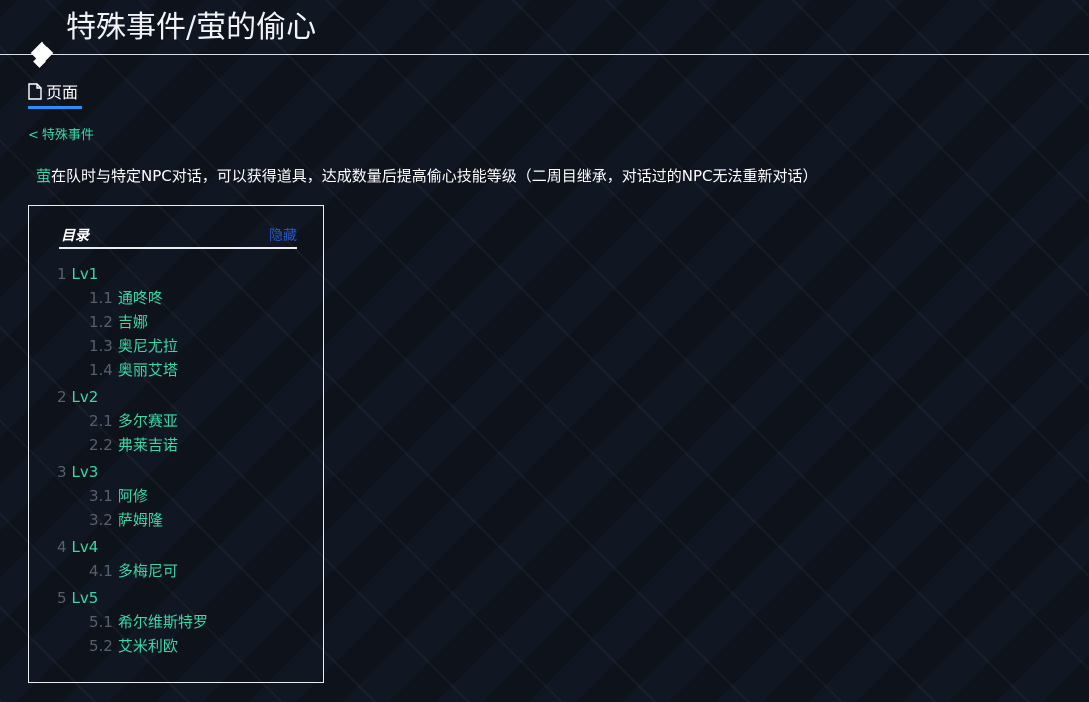 Image resolution: width=1089 pixels, height=702 pixels. Describe the element at coordinates (101, 622) in the screenshot. I see `toc-number: 5.1` at that location.